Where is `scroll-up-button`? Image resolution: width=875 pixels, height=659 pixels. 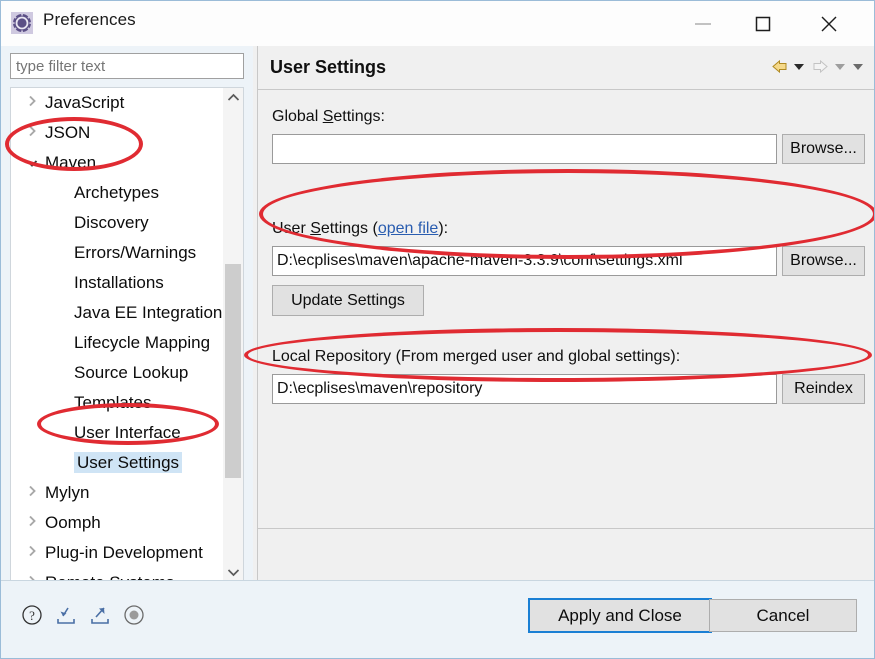 scroll-up-button is located at coordinates (233, 98).